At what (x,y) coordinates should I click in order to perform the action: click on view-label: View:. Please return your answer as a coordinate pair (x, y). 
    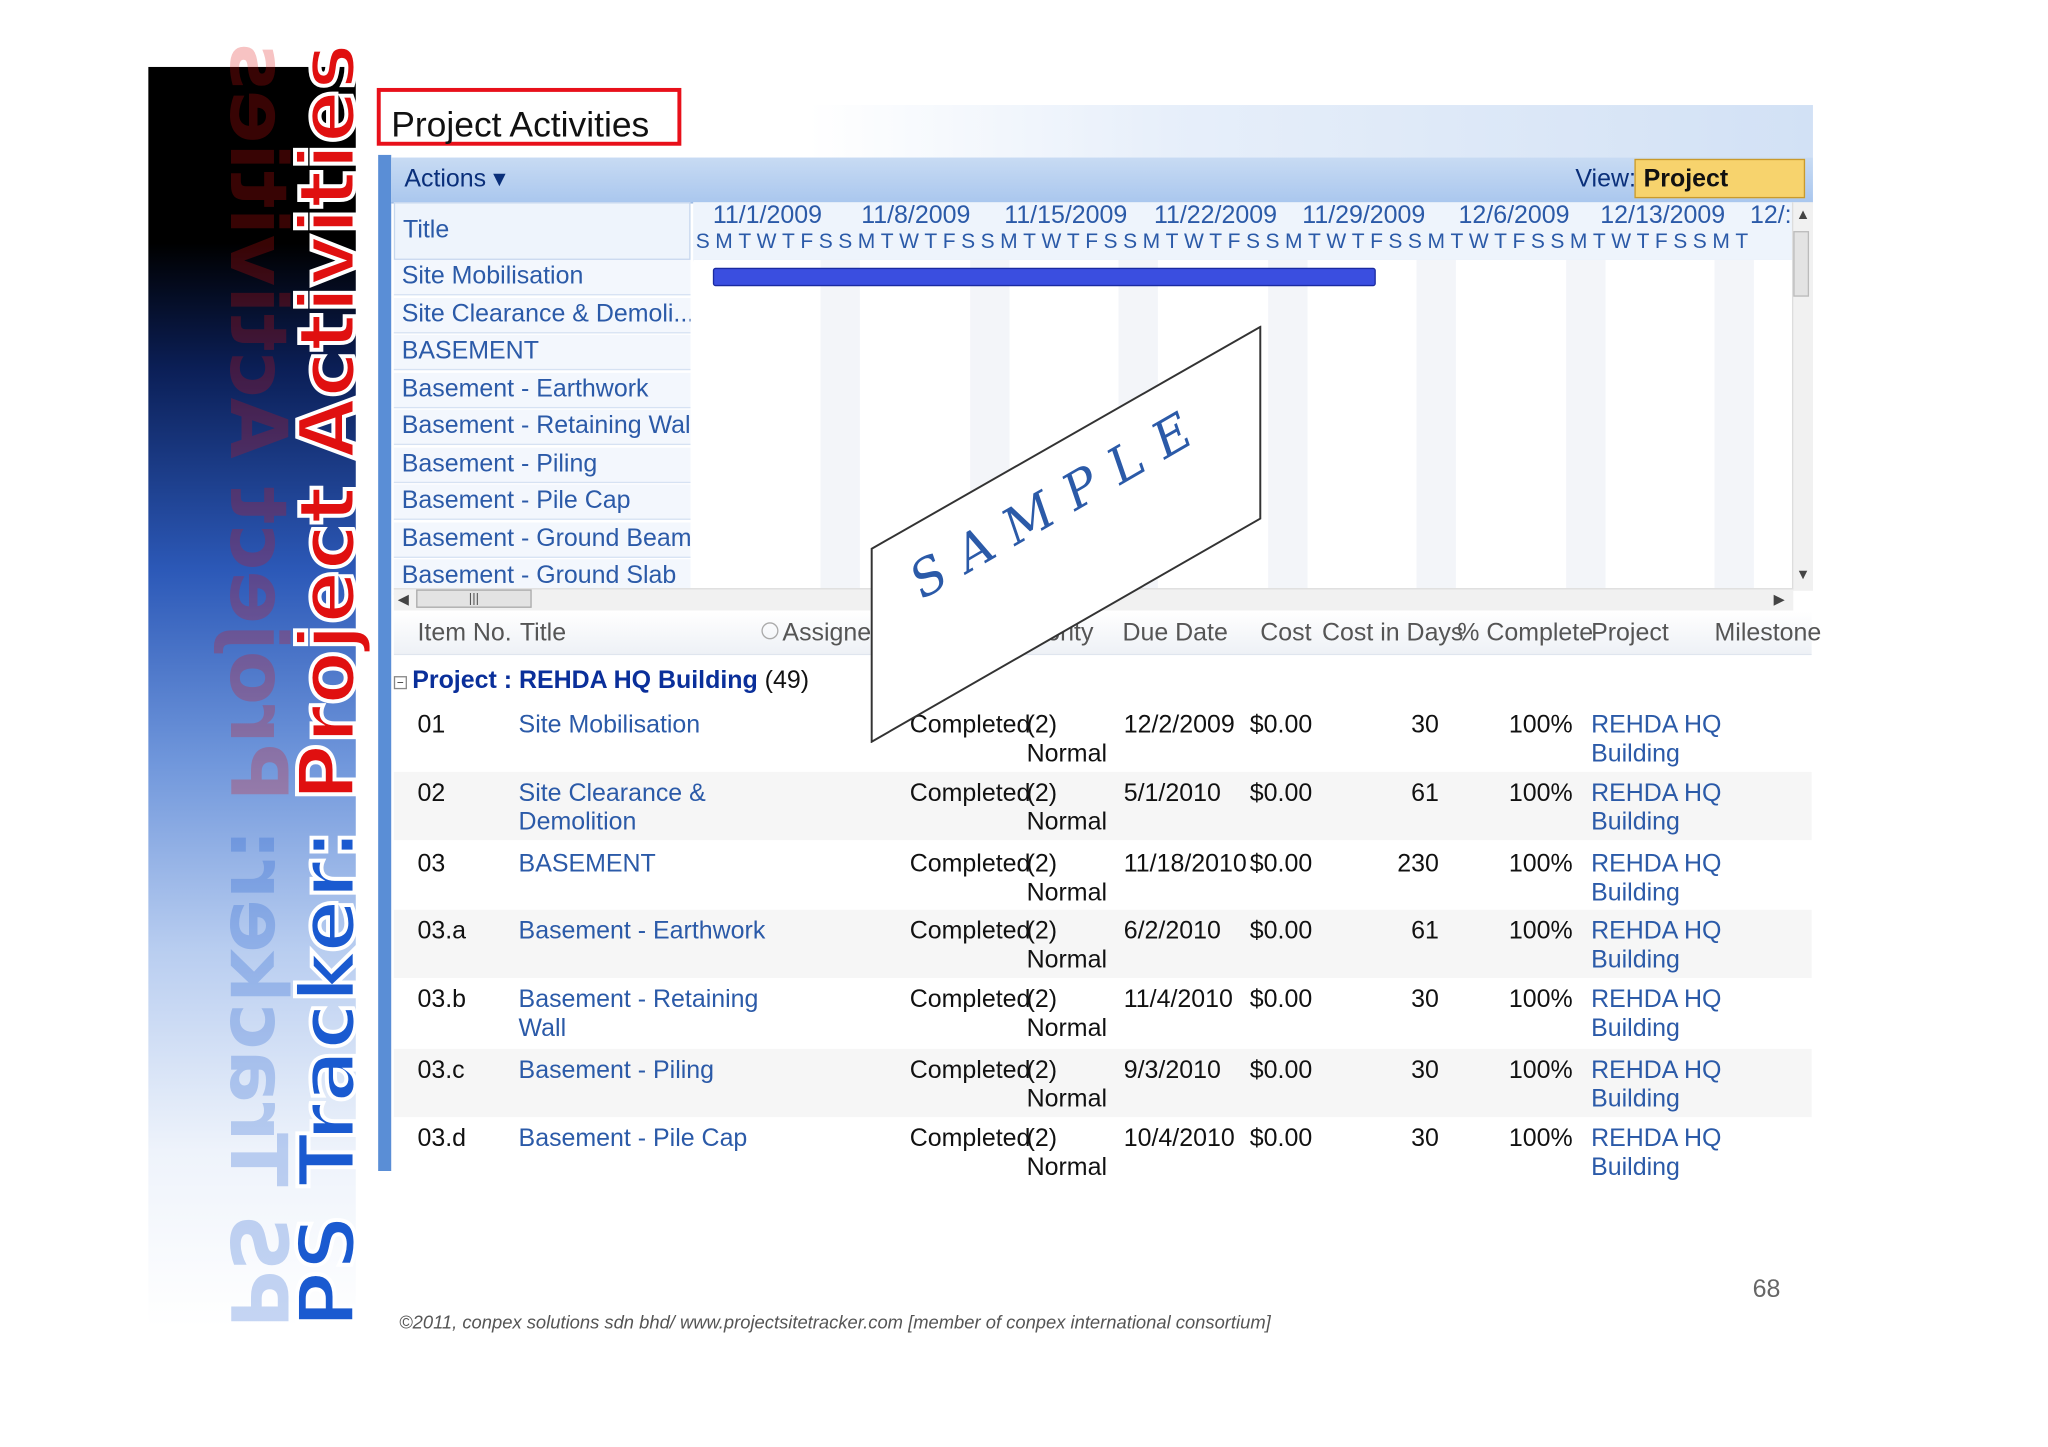
    Looking at the image, I should click on (1605, 179).